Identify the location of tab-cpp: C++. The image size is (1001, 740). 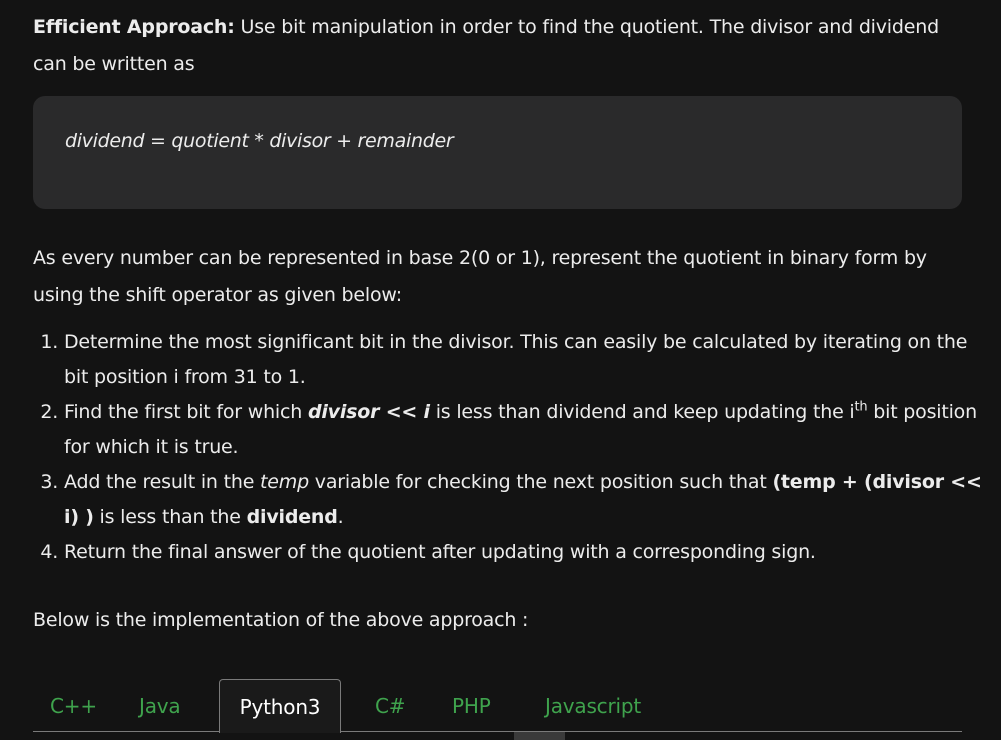
(73, 705).